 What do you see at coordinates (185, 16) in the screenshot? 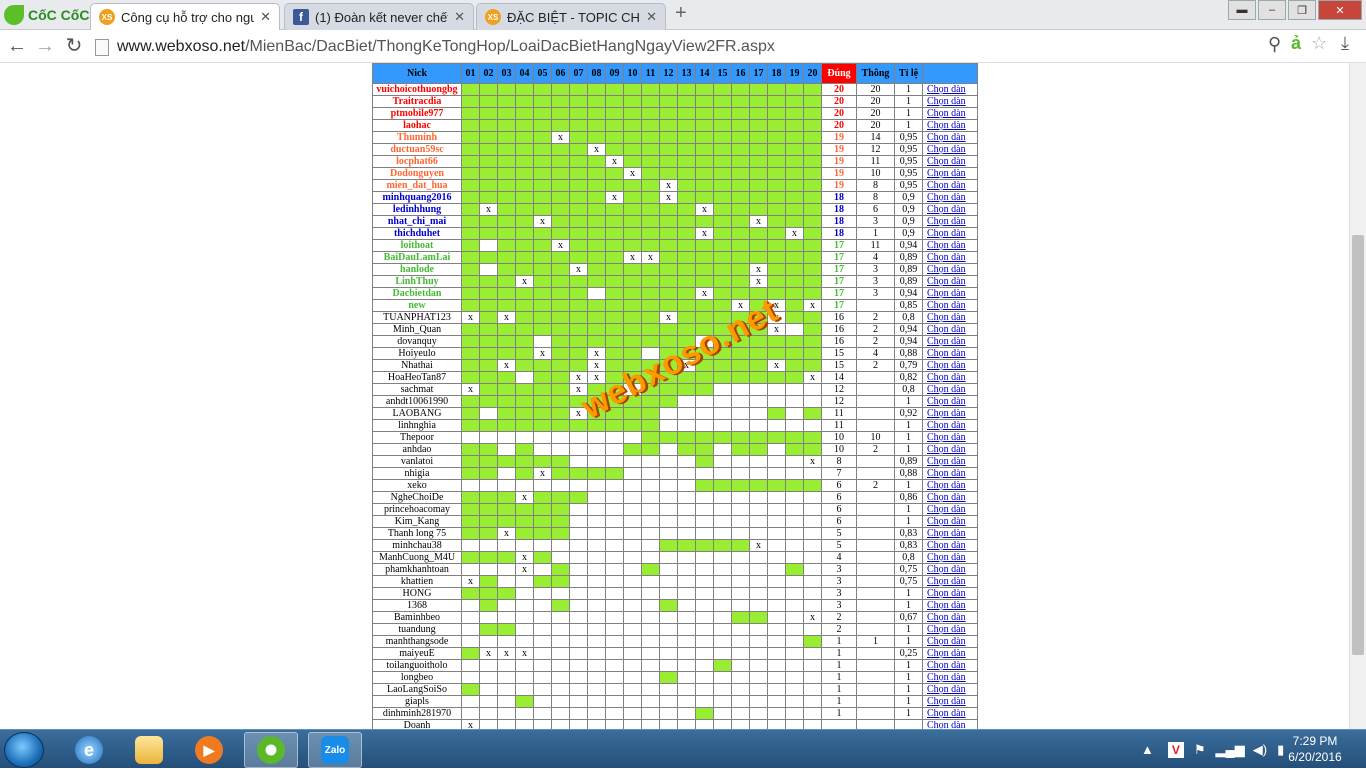
I see `tab-active: XS Công cụ hỗ trợ cho người ✕` at bounding box center [185, 16].